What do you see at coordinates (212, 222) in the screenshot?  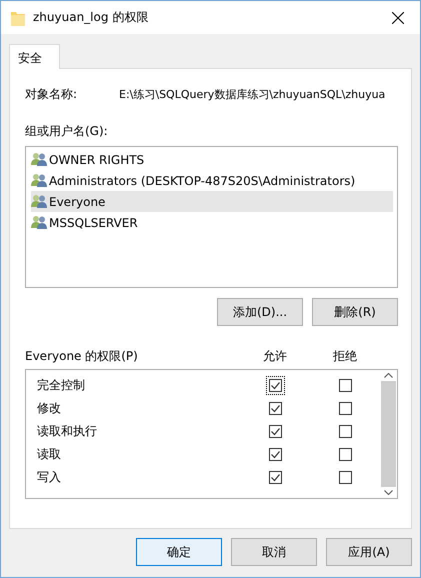 I see `user-item: MSSQLSERVER` at bounding box center [212, 222].